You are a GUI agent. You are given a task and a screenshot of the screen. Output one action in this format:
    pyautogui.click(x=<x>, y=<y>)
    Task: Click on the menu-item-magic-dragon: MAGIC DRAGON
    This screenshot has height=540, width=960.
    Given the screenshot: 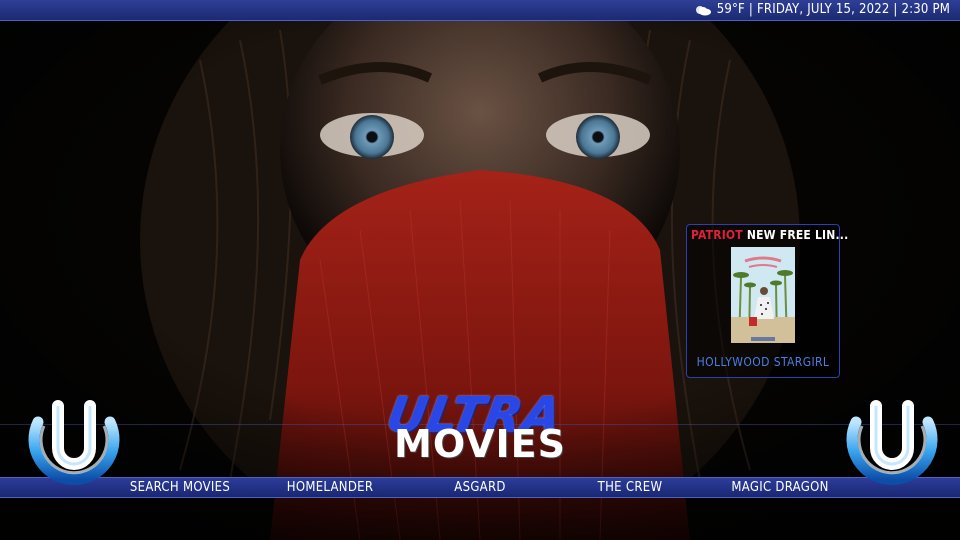 What is the action you would take?
    pyautogui.click(x=779, y=487)
    